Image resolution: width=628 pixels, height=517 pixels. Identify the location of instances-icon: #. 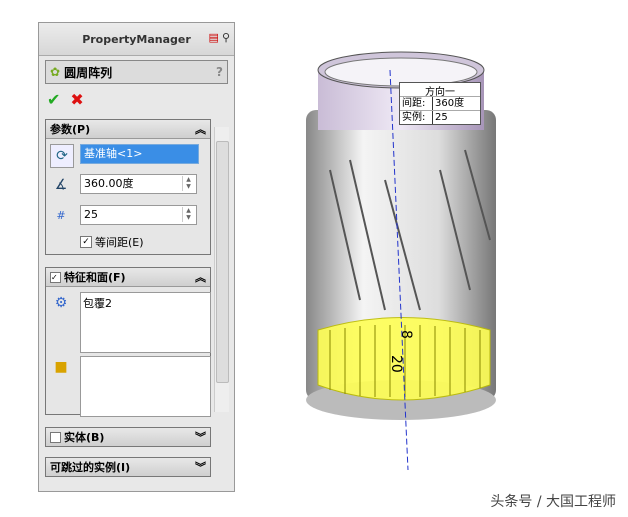
(61, 215).